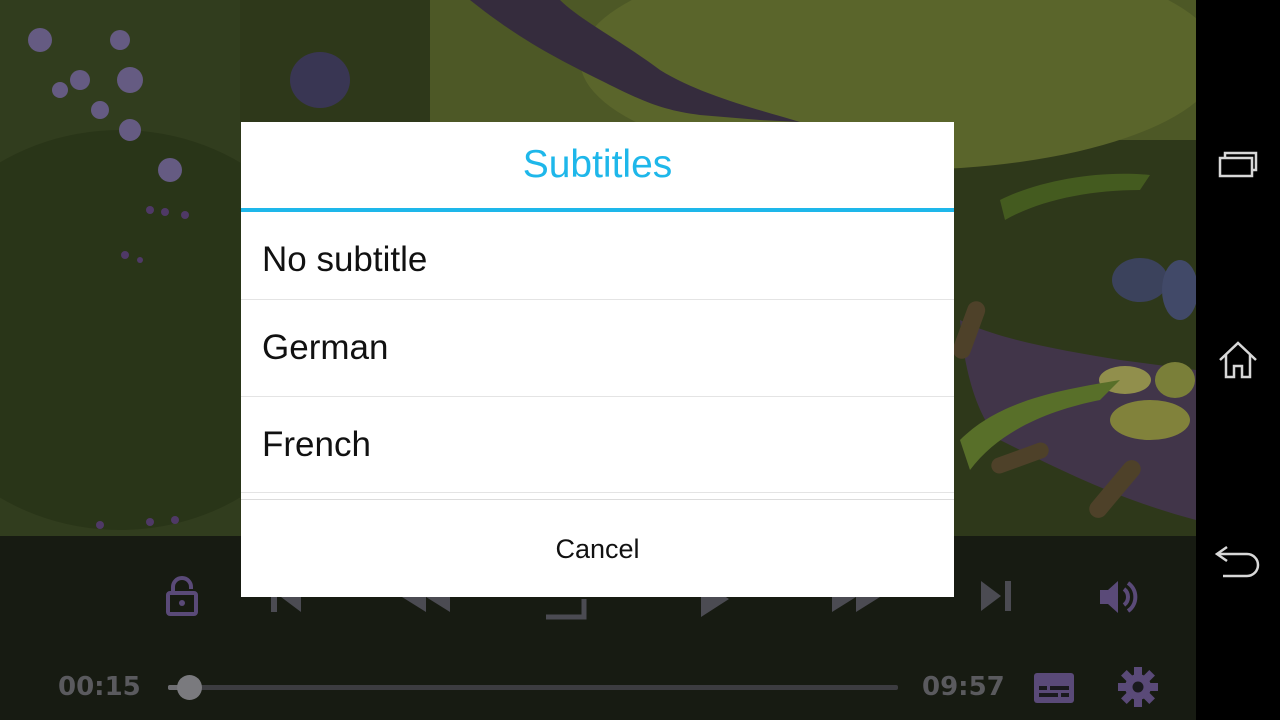 The image size is (1280, 720). What do you see at coordinates (1054, 688) in the screenshot?
I see `subtitles-icon` at bounding box center [1054, 688].